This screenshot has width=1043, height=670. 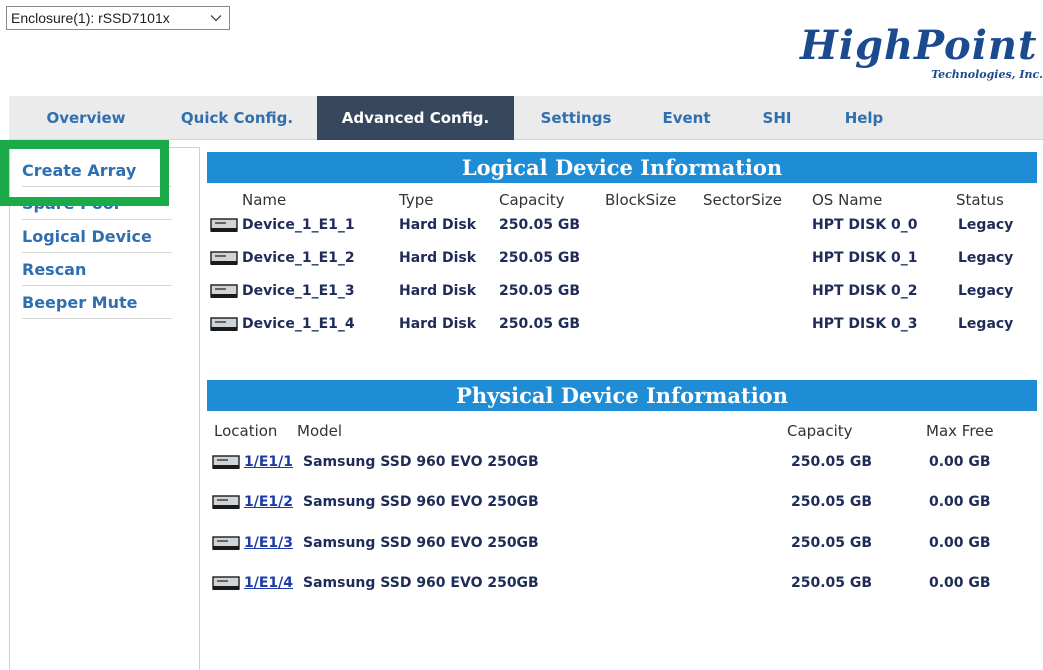 I want to click on logical-header-os-name: OS Name, so click(x=847, y=200).